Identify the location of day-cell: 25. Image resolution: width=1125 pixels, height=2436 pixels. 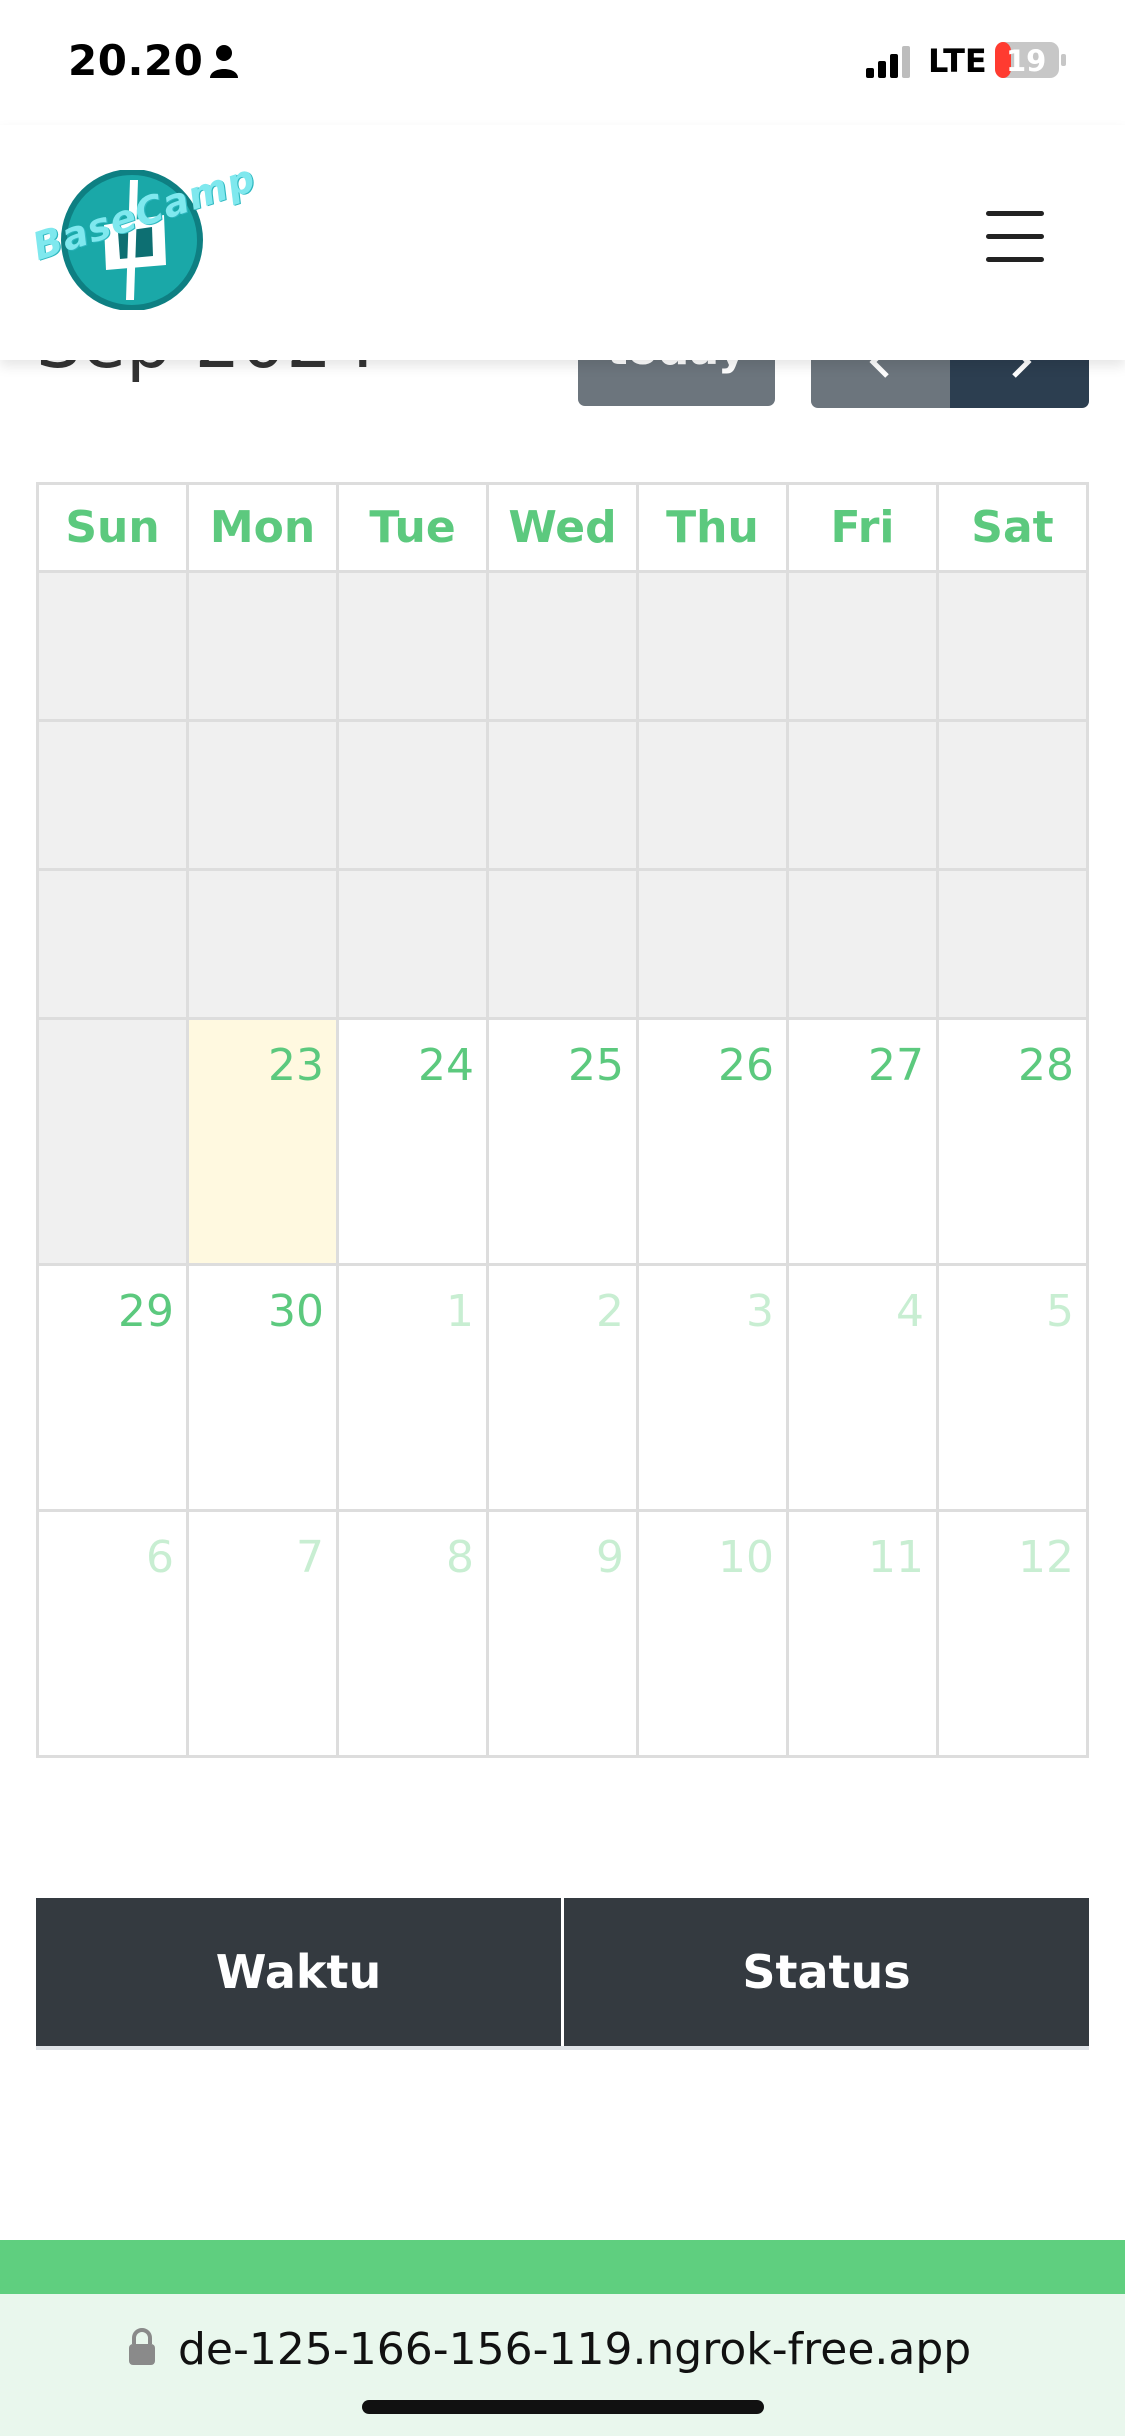
(562, 1141).